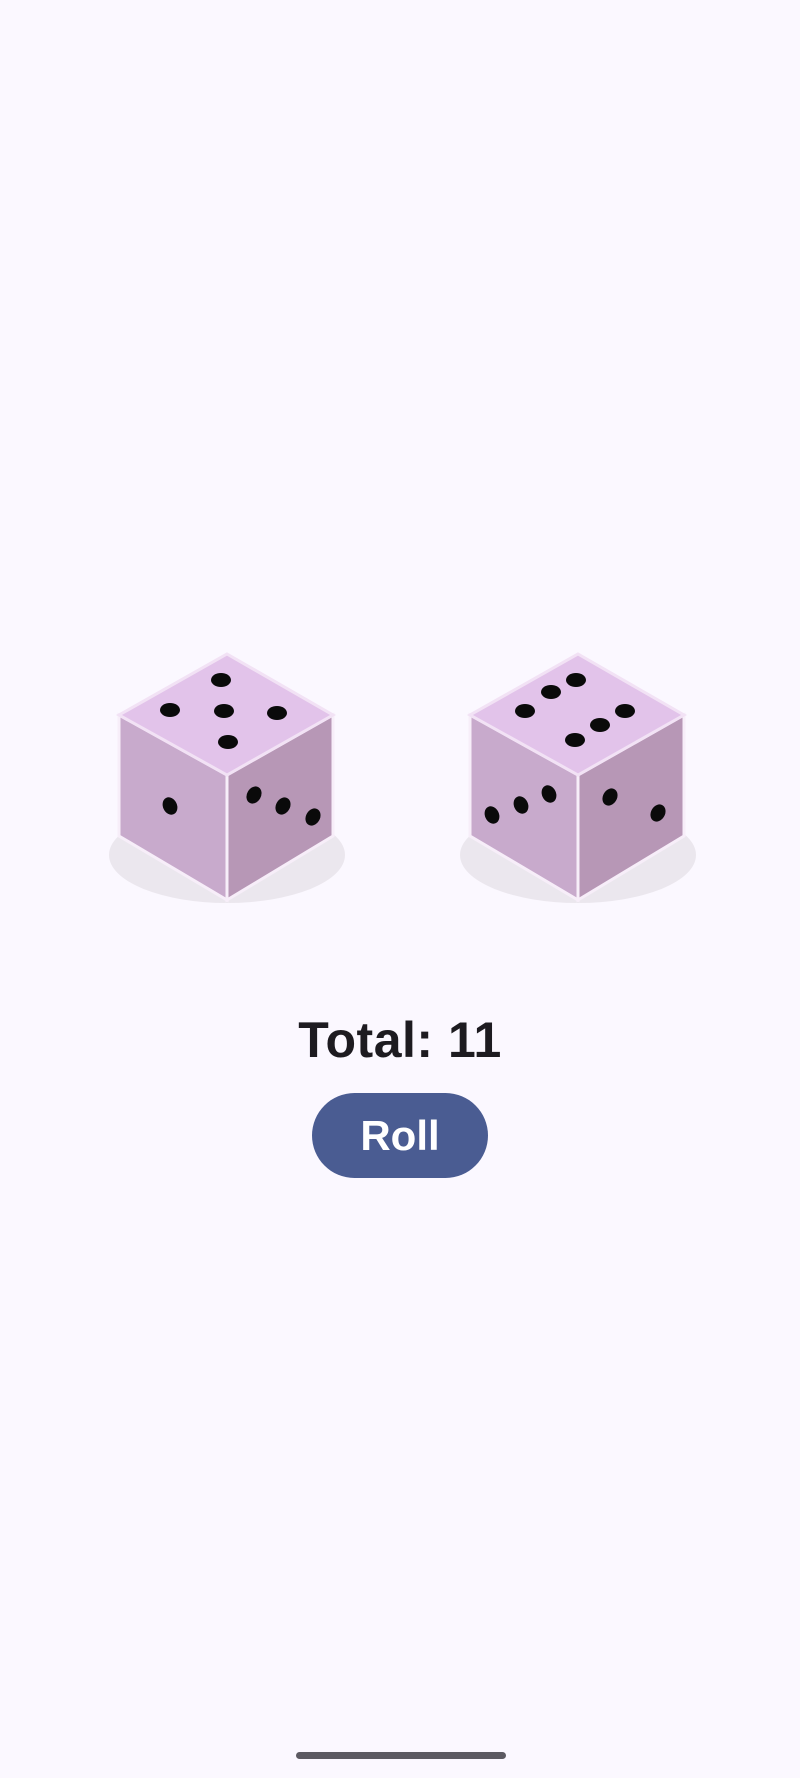 This screenshot has width=800, height=1778. I want to click on roll-button: Roll, so click(400, 1135).